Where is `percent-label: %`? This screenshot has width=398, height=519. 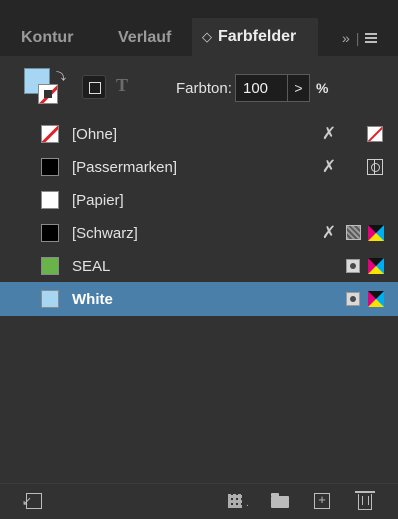 percent-label: % is located at coordinates (322, 88).